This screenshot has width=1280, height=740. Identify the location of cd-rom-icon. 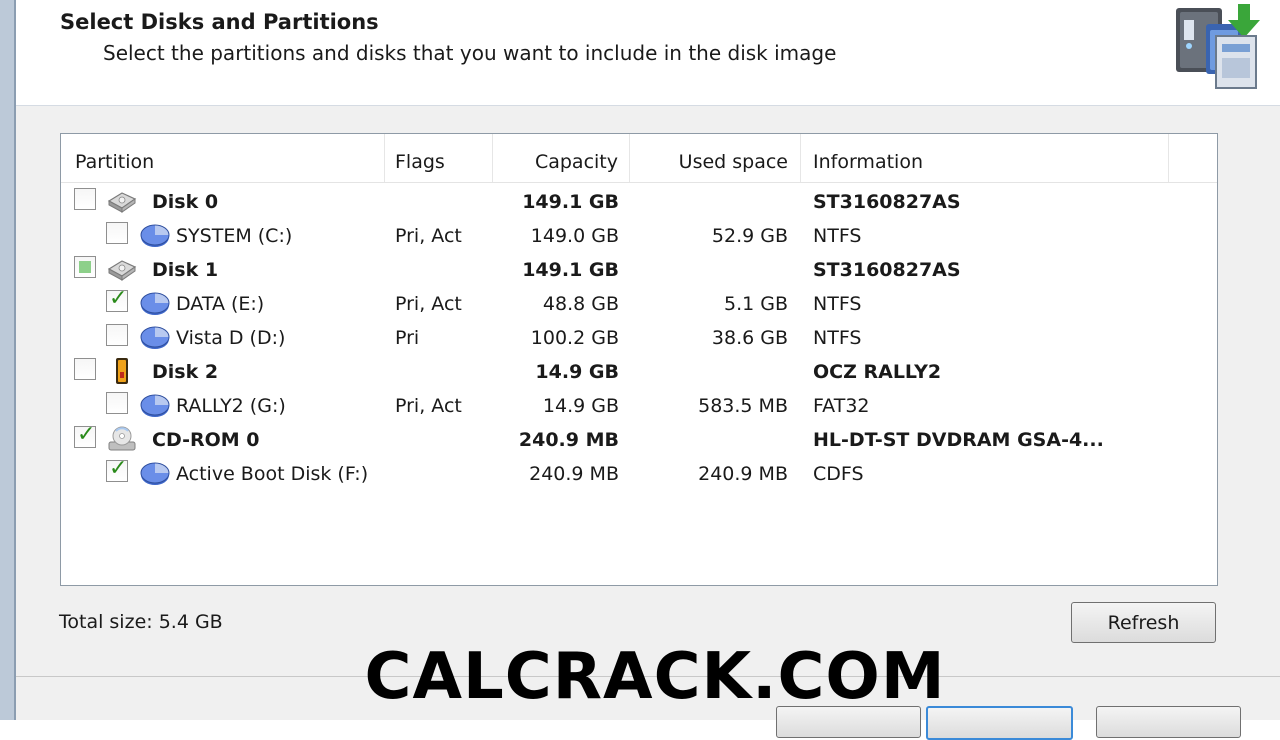
(122, 439).